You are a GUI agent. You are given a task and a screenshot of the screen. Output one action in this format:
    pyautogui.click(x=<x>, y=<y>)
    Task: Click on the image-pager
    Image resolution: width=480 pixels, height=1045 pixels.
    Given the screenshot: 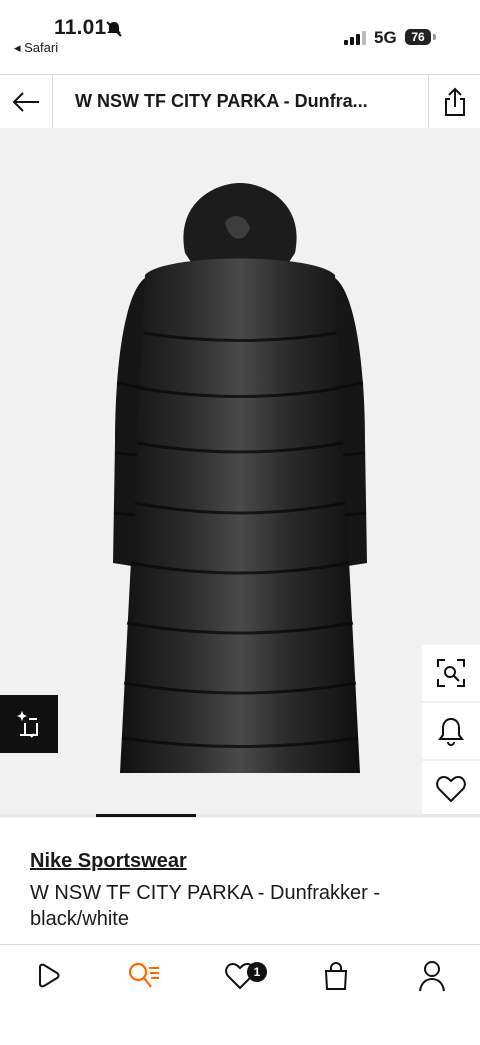 What is the action you would take?
    pyautogui.click(x=240, y=815)
    